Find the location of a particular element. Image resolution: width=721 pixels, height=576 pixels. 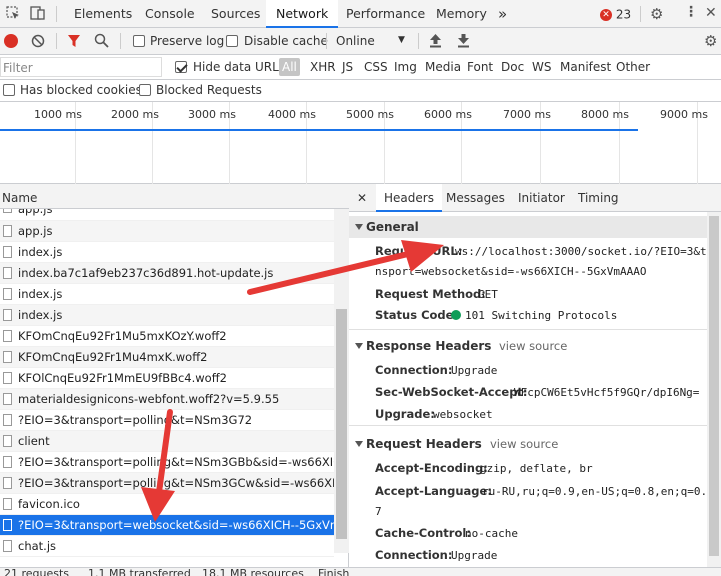

clear-icon is located at coordinates (38, 41).